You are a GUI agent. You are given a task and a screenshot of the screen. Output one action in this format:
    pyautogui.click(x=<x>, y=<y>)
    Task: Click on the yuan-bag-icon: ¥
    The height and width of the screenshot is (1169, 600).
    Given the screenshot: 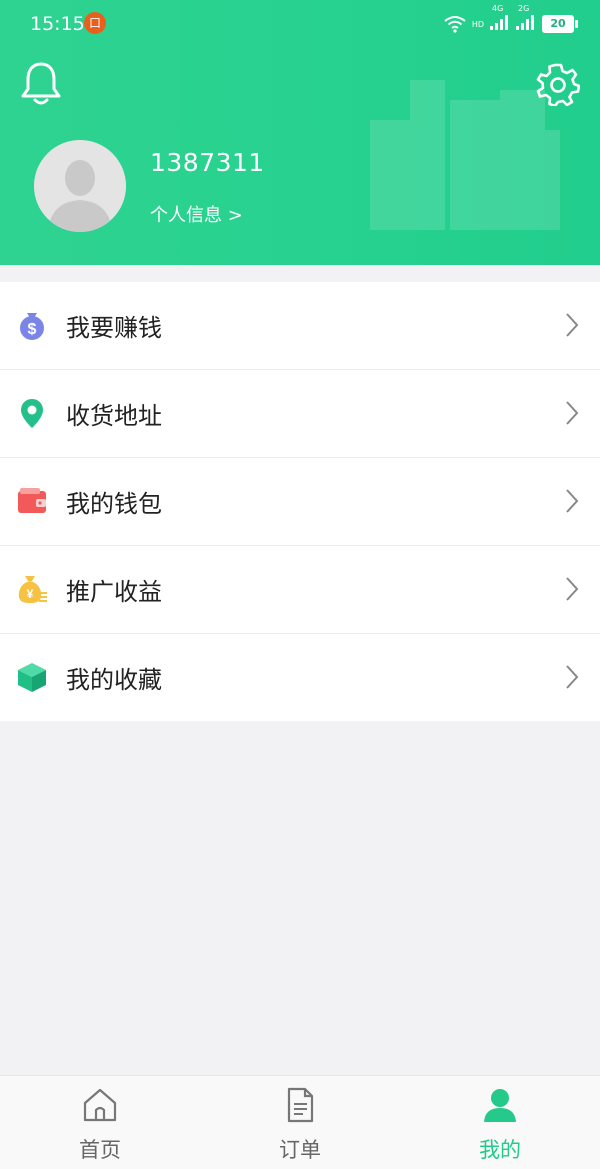 What is the action you would take?
    pyautogui.click(x=32, y=589)
    